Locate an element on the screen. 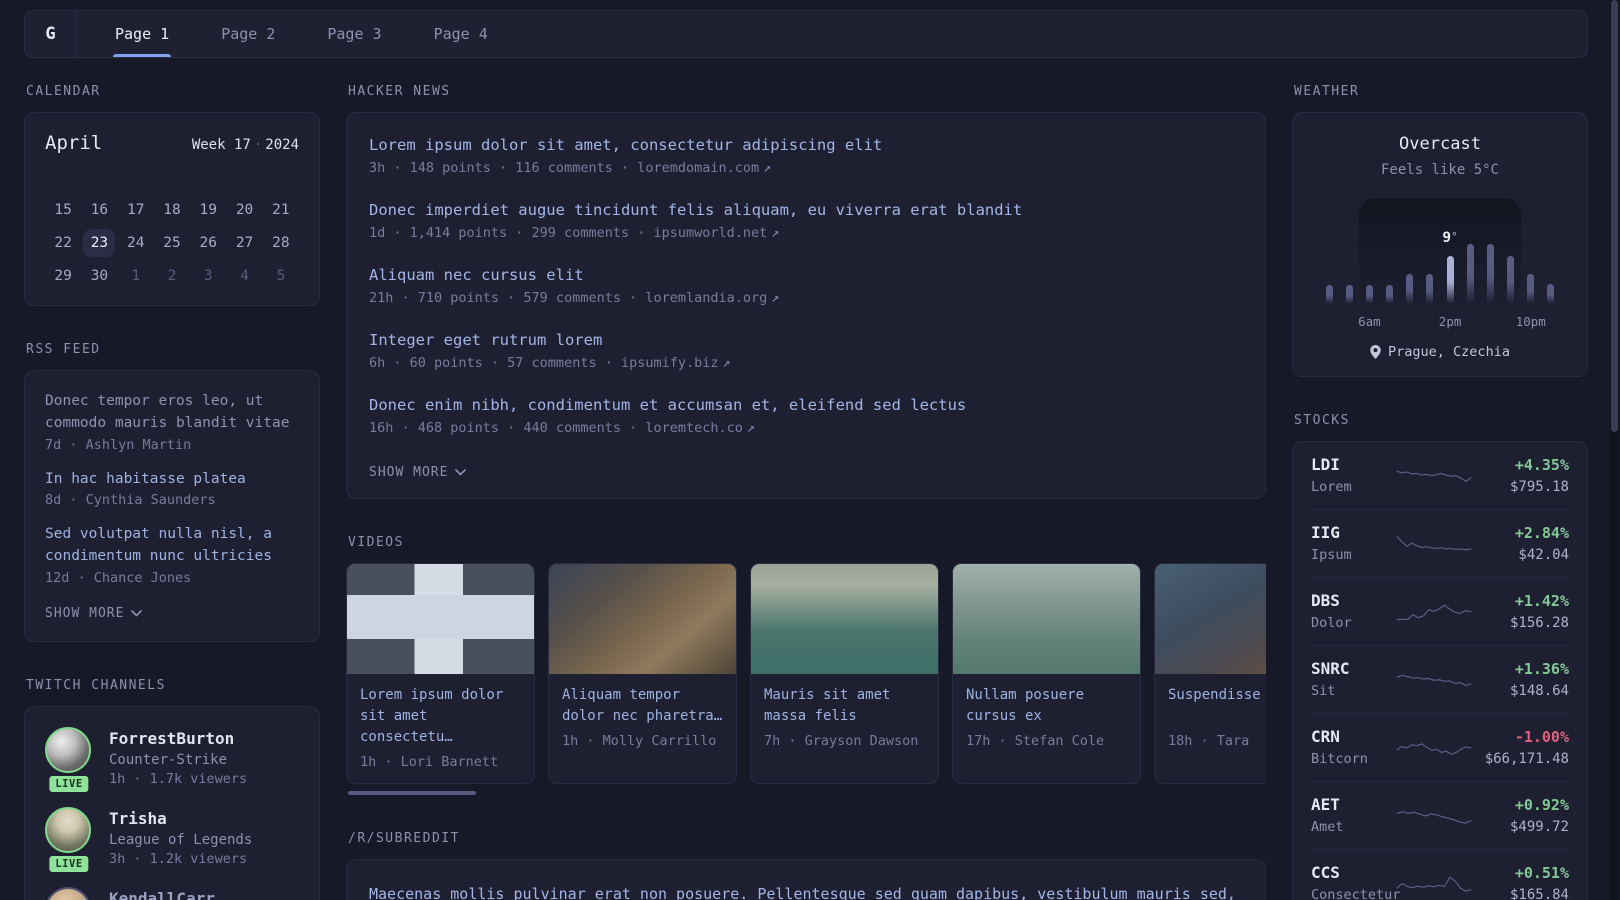 The image size is (1620, 900). video-thumbnail is located at coordinates (844, 619).